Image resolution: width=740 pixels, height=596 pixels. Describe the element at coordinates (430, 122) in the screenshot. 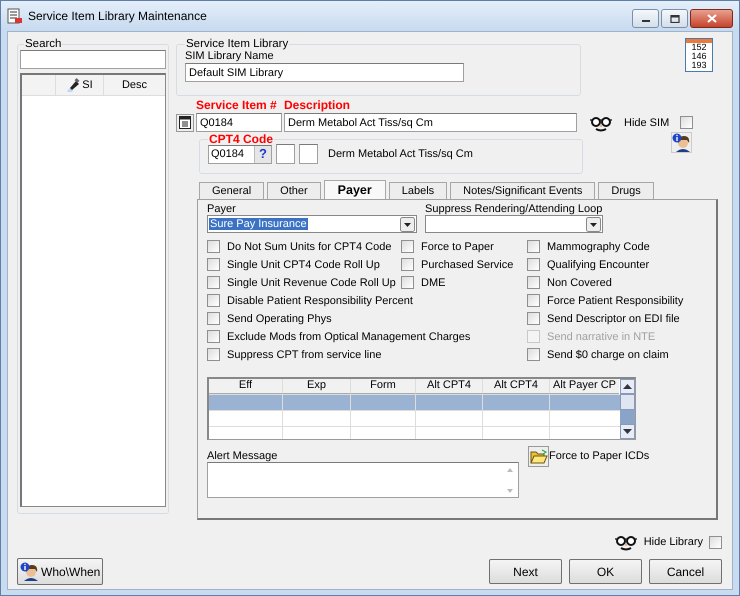

I see `description-field: Derm Metabol Act Tiss/sq Cm` at that location.